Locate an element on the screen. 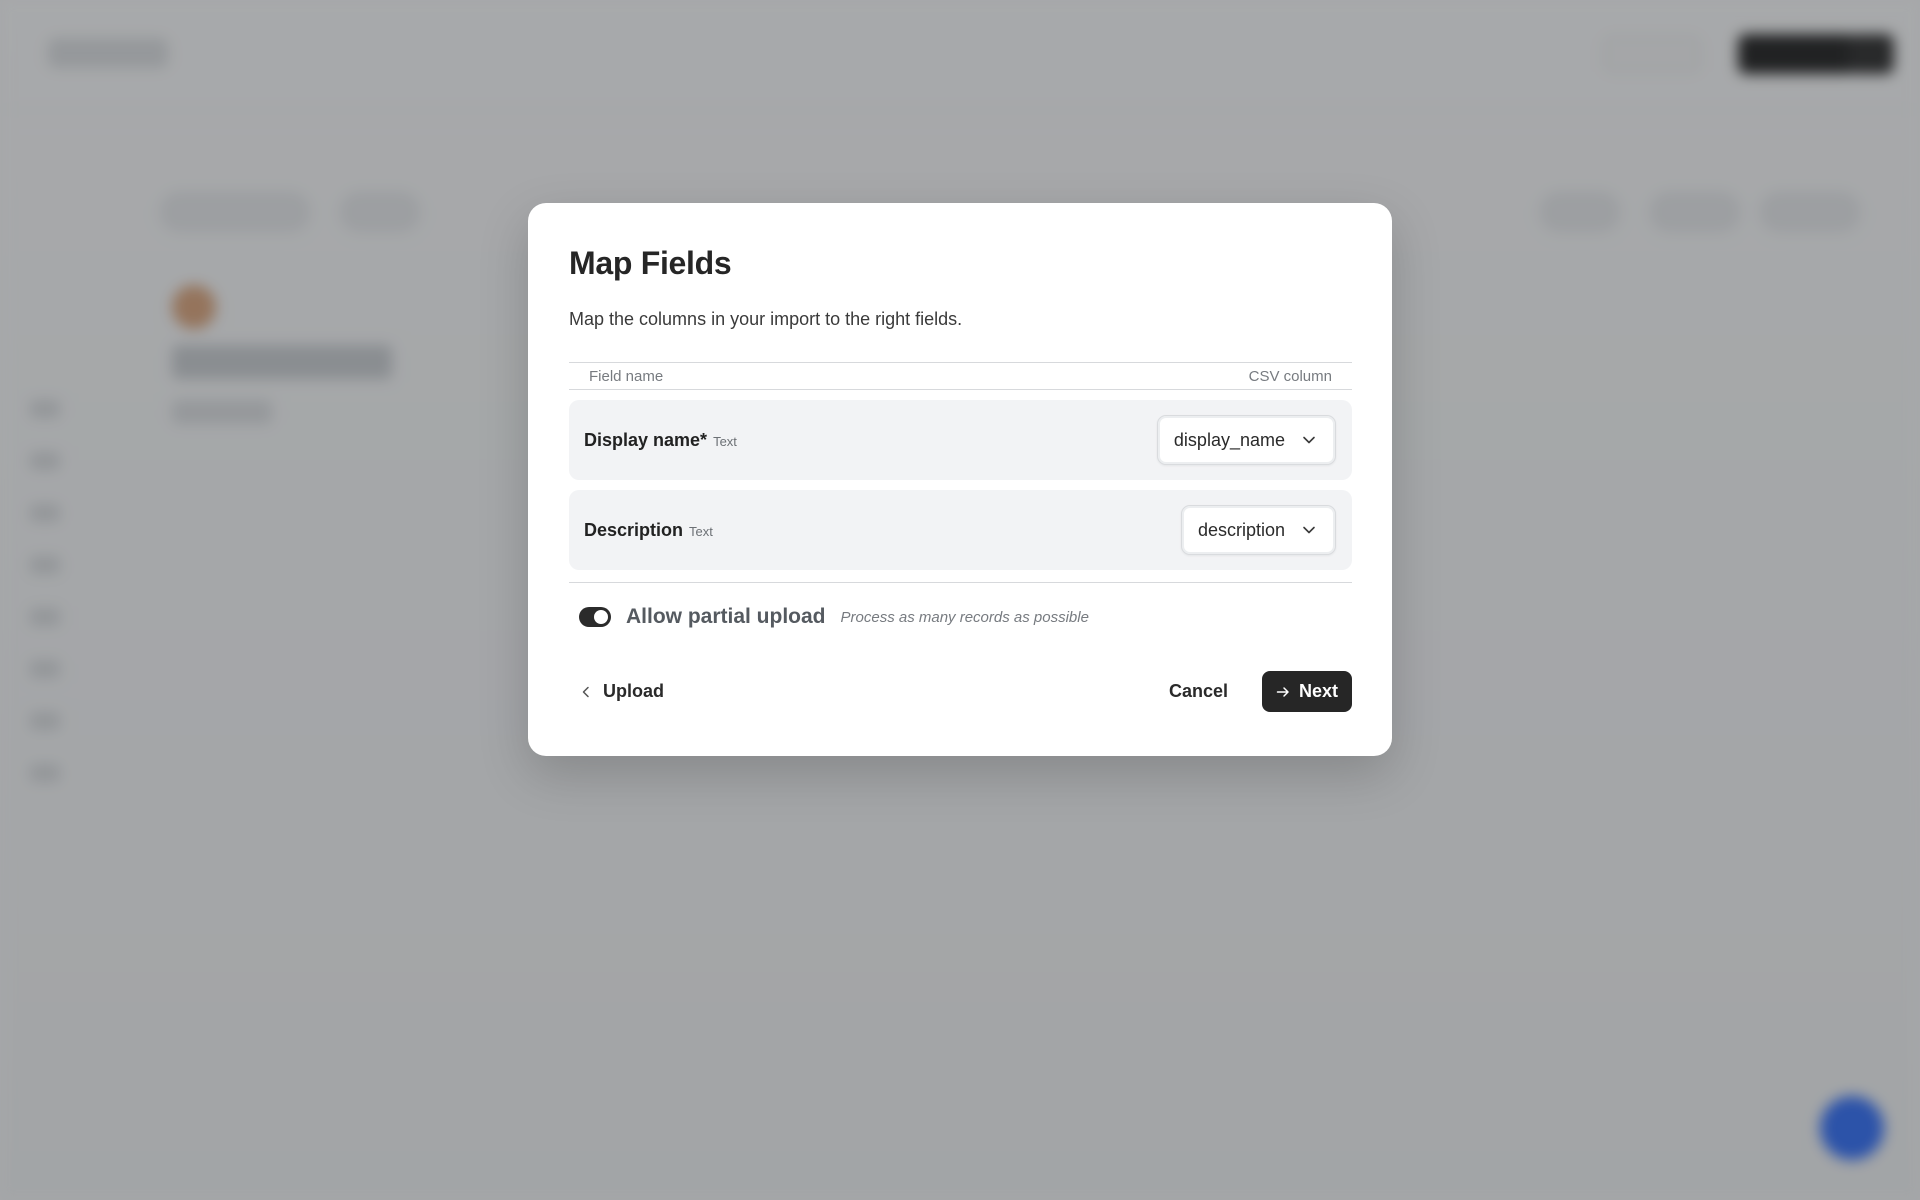 This screenshot has height=1200, width=1920. footer-actions: Cancel Next is located at coordinates (1260, 691).